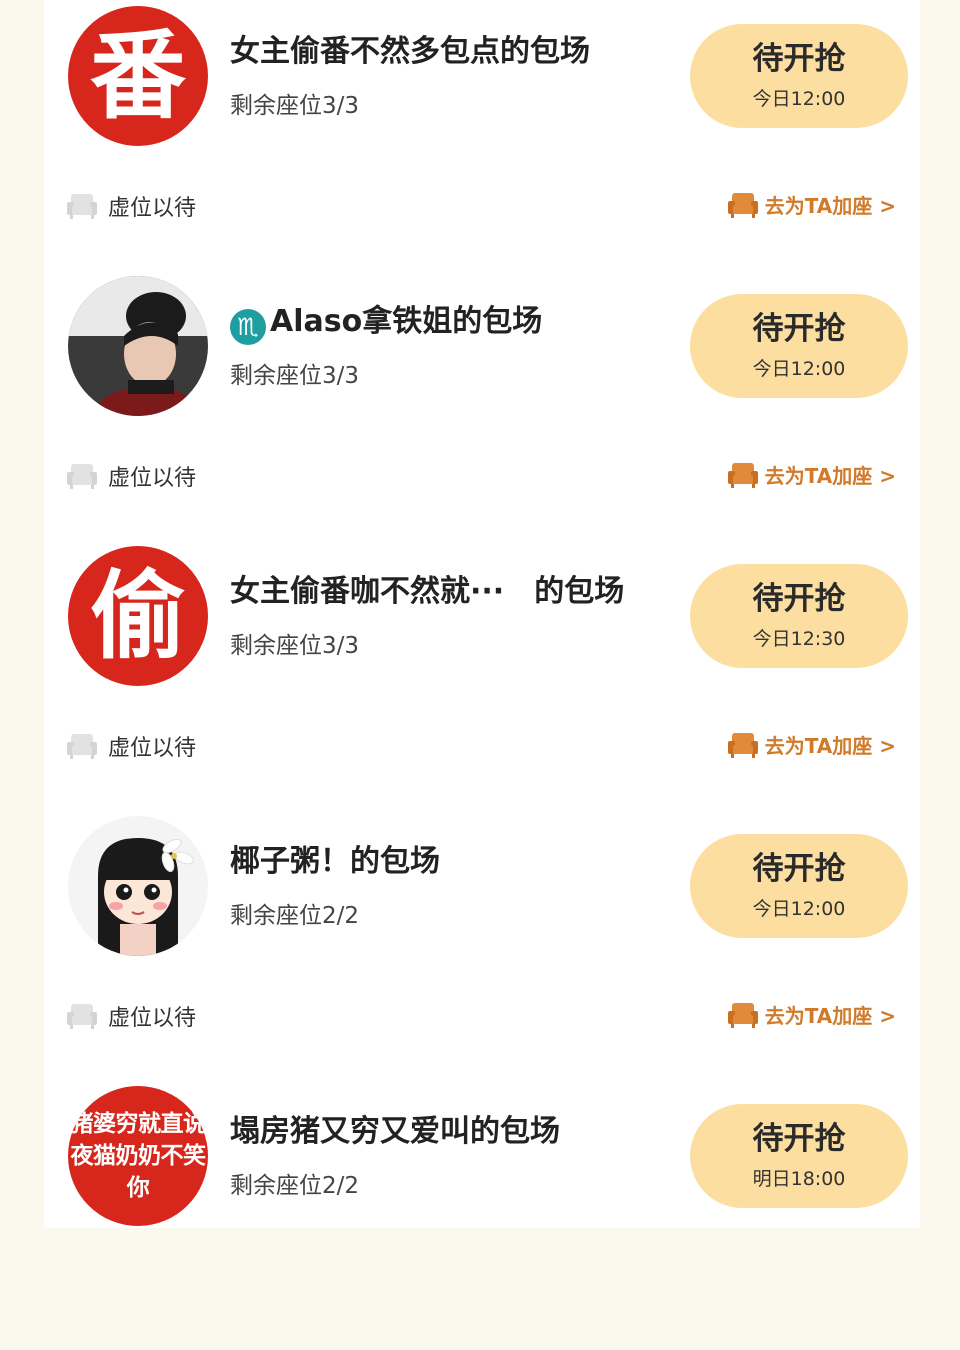 The height and width of the screenshot is (1350, 960). I want to click on avatar-text: 猪婆穷就直说 夜猫奶奶不笑你, so click(138, 1156).